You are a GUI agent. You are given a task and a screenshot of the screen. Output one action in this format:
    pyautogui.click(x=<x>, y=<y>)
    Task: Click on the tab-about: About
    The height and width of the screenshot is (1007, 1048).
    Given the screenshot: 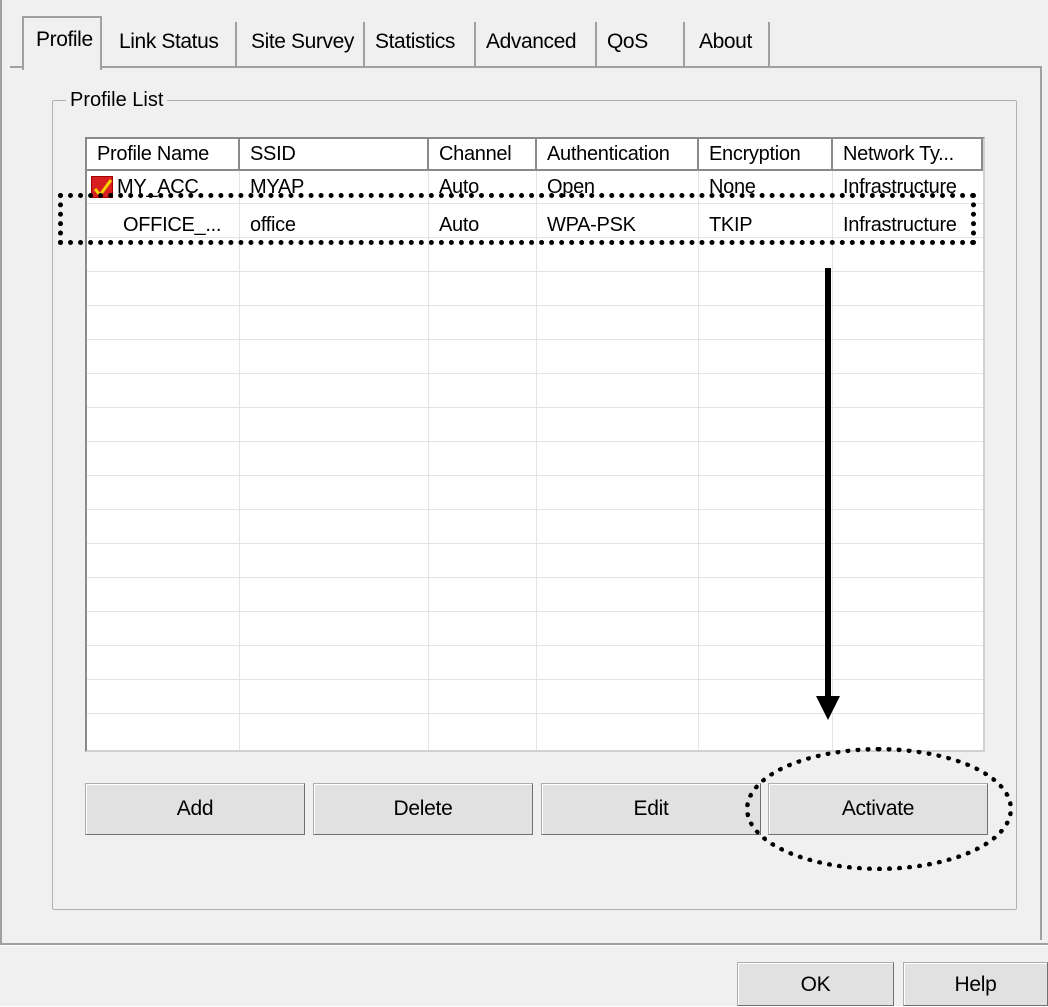 What is the action you would take?
    pyautogui.click(x=727, y=45)
    